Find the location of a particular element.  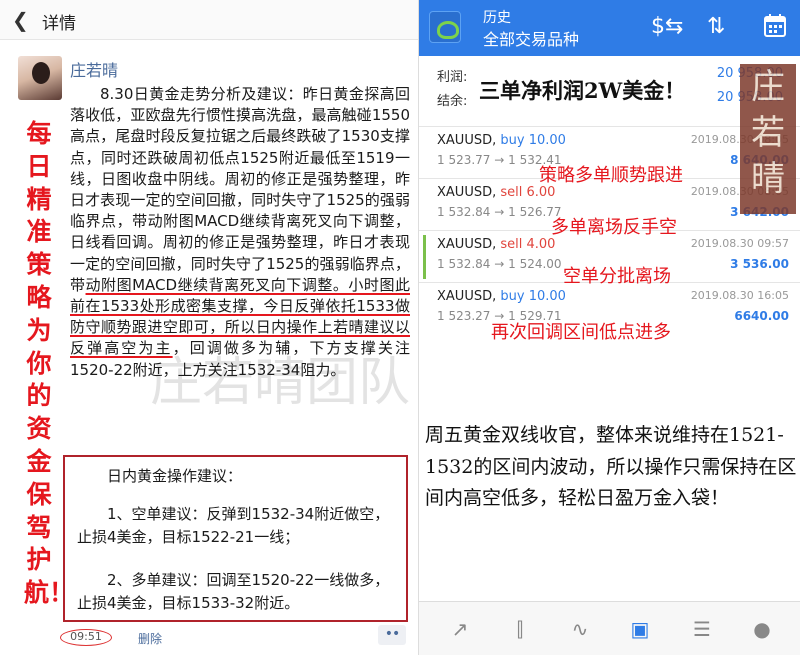

selected-marker is located at coordinates (424, 257).